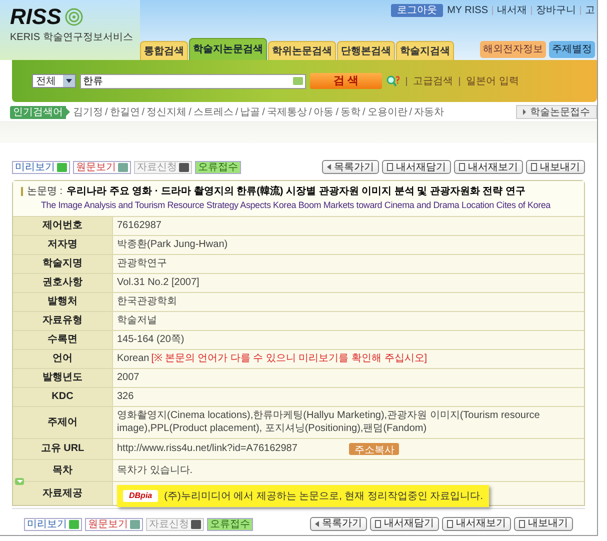 The image size is (607, 541). Describe the element at coordinates (302, 50) in the screenshot. I see `search-tab: 학위논문검색` at that location.